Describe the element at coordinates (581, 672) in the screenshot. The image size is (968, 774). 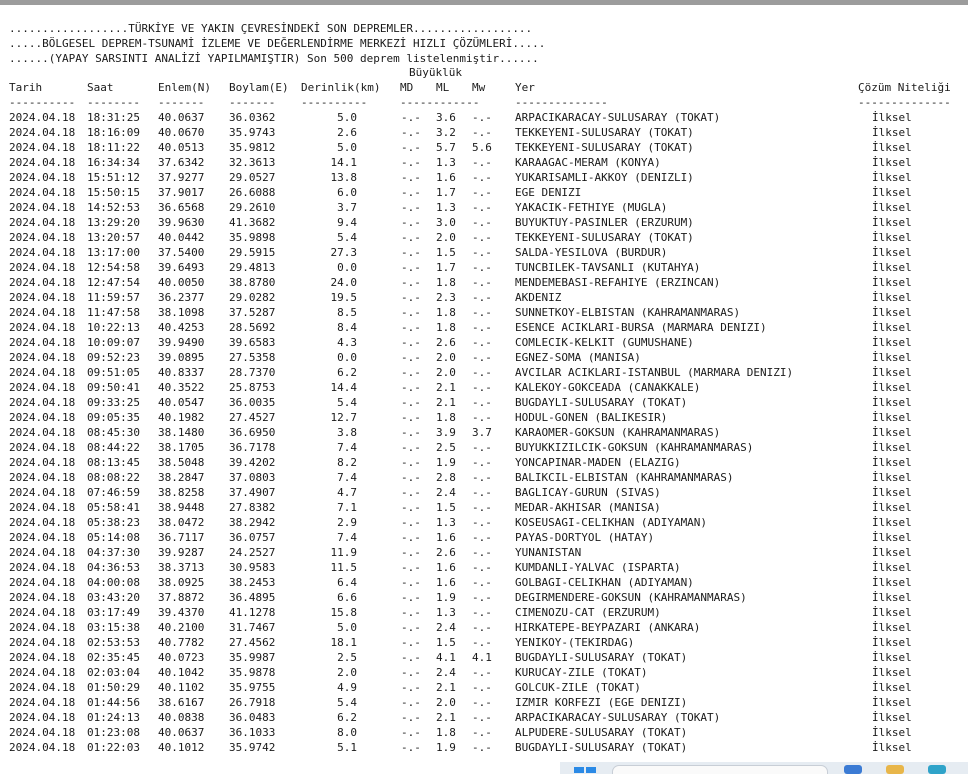
I see `cell-place: KURUCAY-ZILE (TOKAT)` at that location.